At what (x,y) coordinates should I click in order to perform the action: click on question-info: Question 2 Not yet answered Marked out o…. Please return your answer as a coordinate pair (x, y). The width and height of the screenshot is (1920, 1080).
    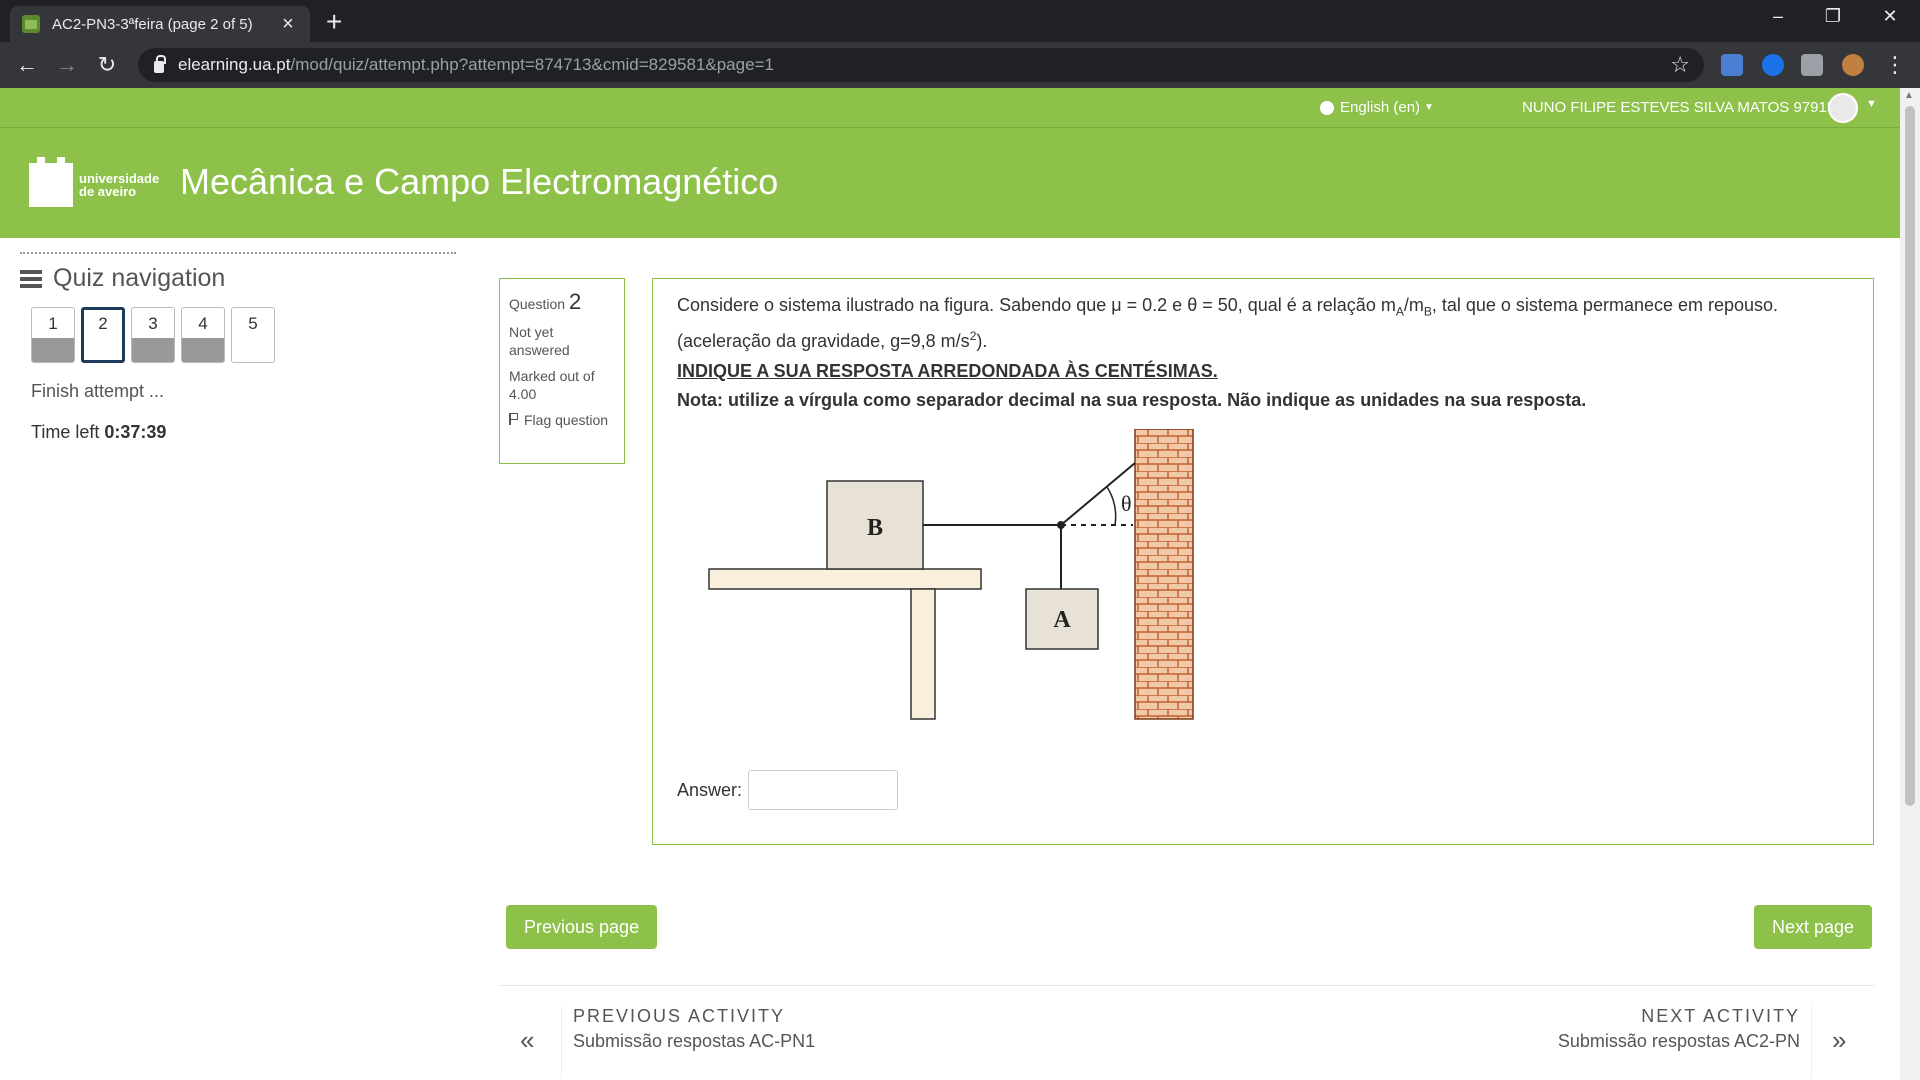
    Looking at the image, I should click on (562, 371).